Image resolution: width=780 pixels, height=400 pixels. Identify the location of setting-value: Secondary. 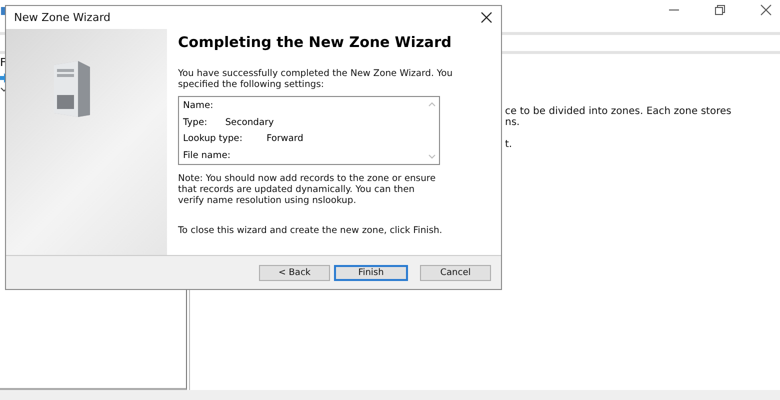
(249, 122).